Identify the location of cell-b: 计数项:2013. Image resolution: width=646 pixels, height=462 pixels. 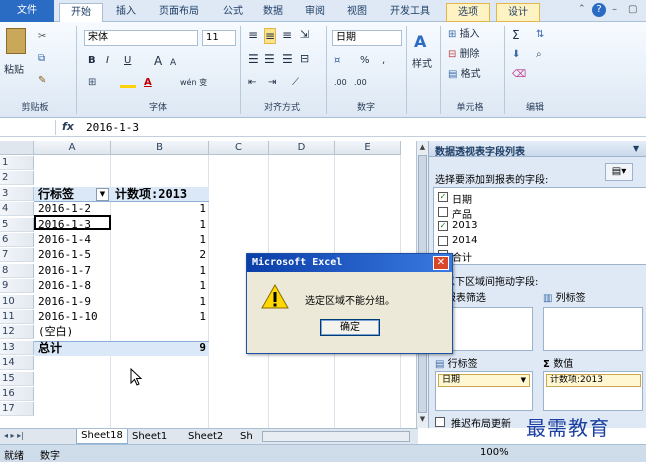
(151, 194).